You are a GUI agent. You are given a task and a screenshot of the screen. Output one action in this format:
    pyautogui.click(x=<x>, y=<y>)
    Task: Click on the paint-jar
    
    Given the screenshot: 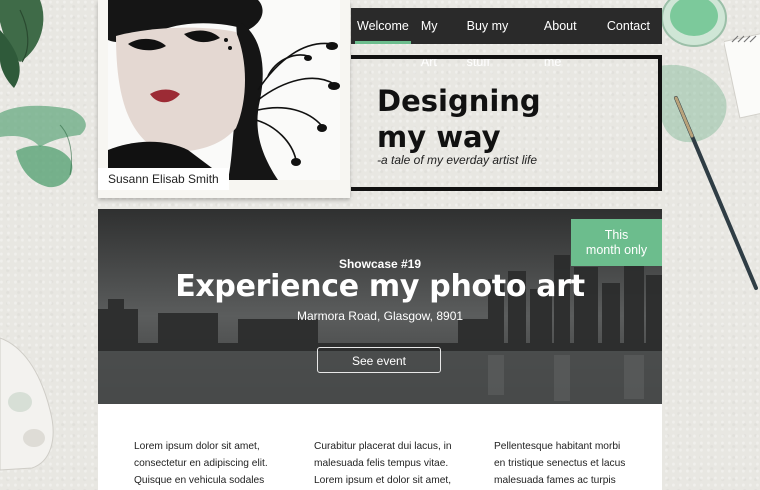 What is the action you would take?
    pyautogui.click(x=694, y=23)
    